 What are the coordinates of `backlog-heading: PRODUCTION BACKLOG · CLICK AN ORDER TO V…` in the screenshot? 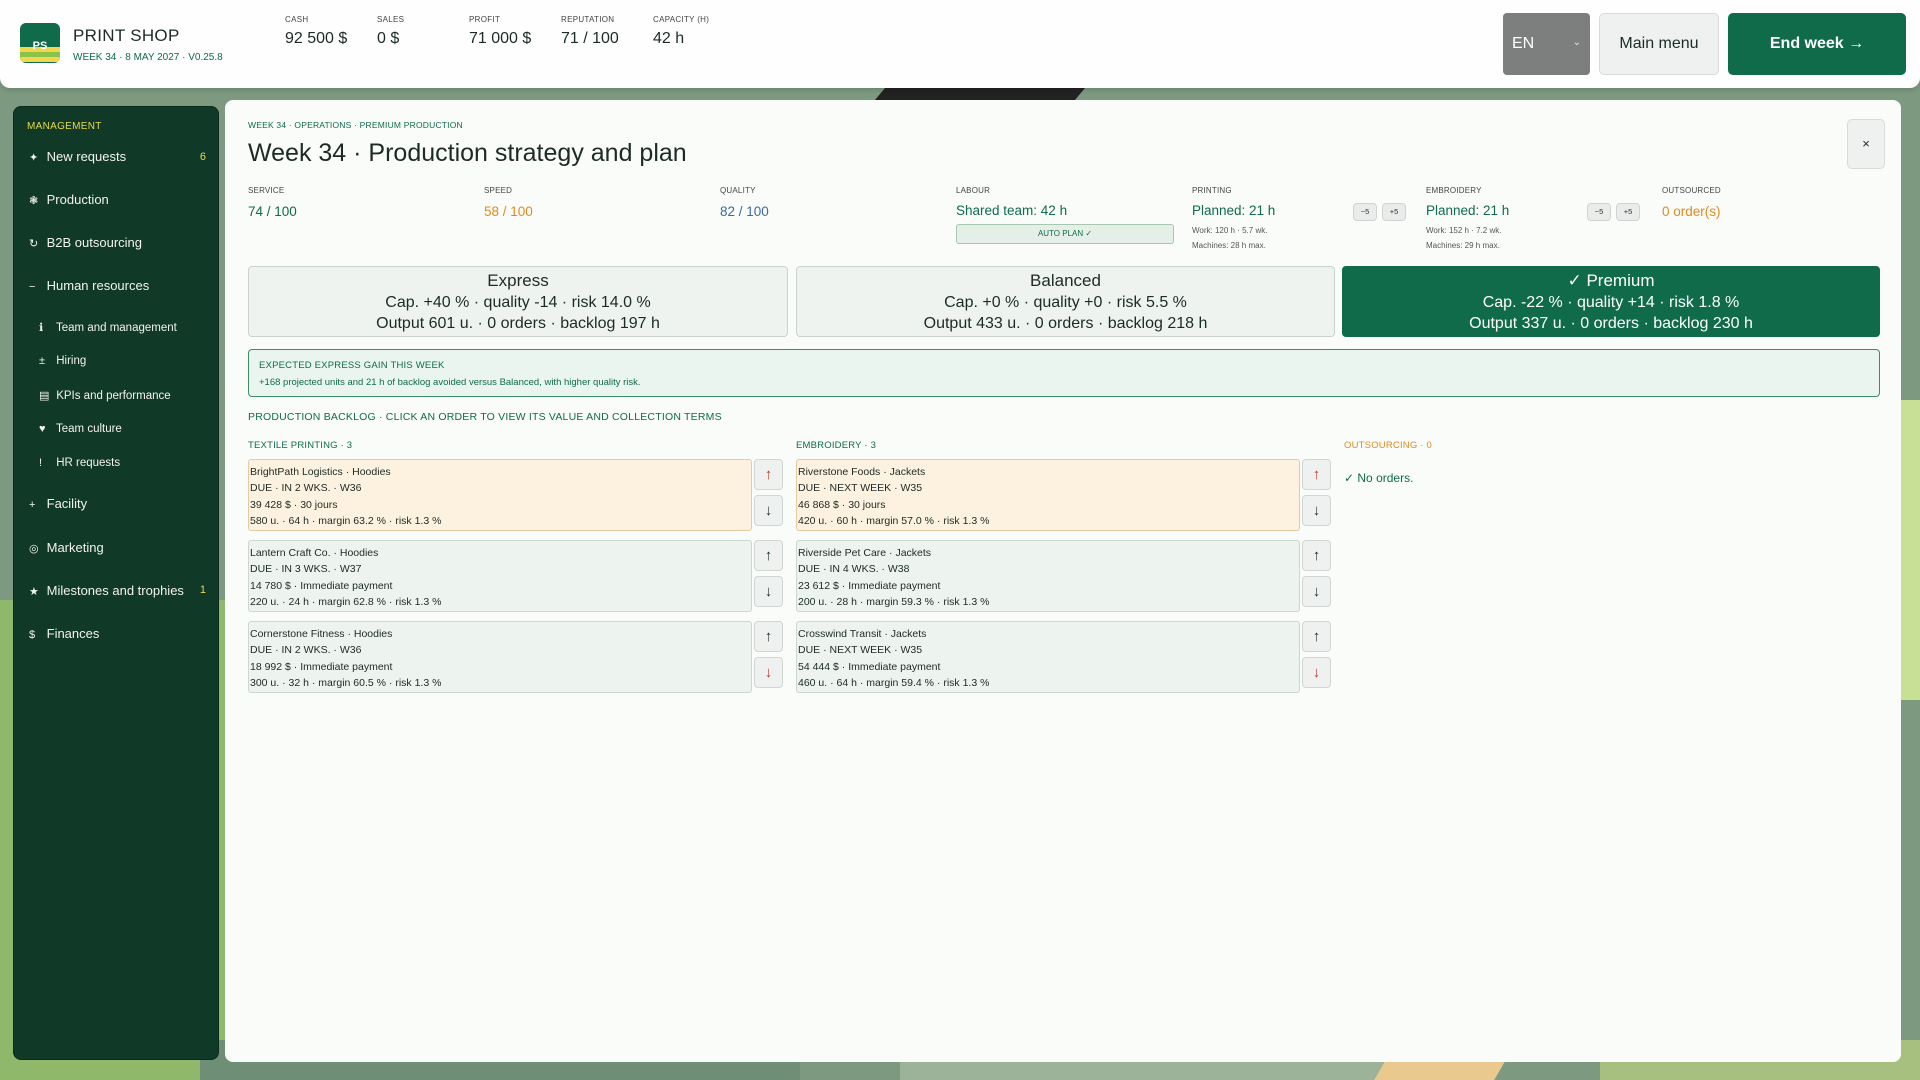 It's located at (485, 417).